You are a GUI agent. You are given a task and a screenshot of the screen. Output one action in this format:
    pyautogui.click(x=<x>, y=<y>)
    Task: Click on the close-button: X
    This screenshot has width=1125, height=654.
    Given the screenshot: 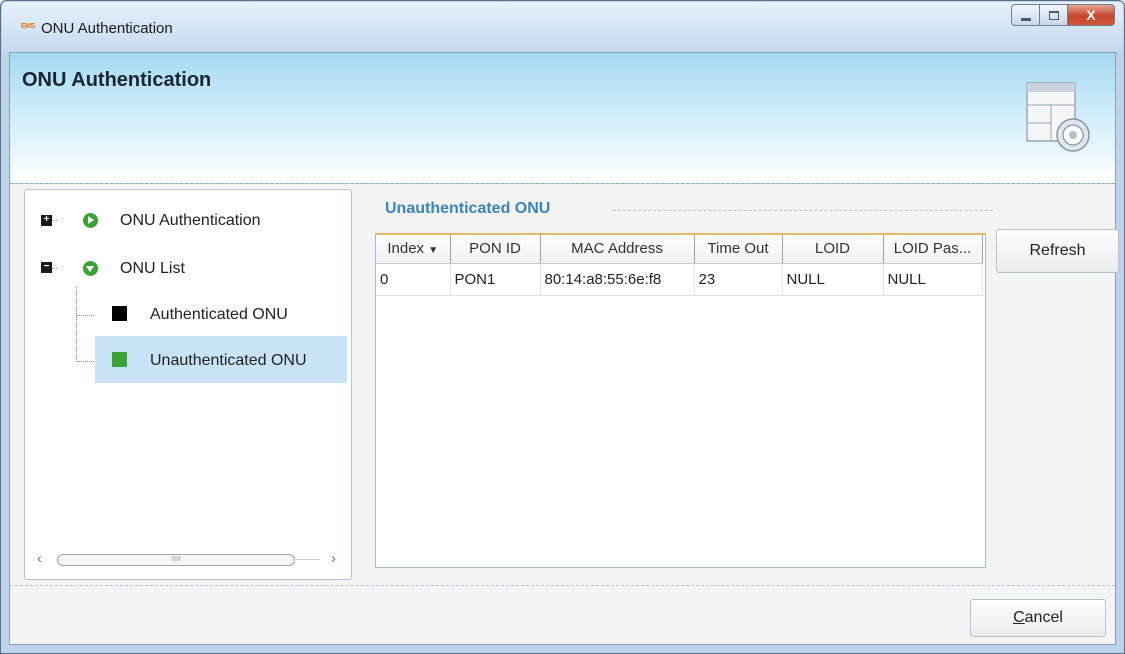 What is the action you would take?
    pyautogui.click(x=1091, y=15)
    